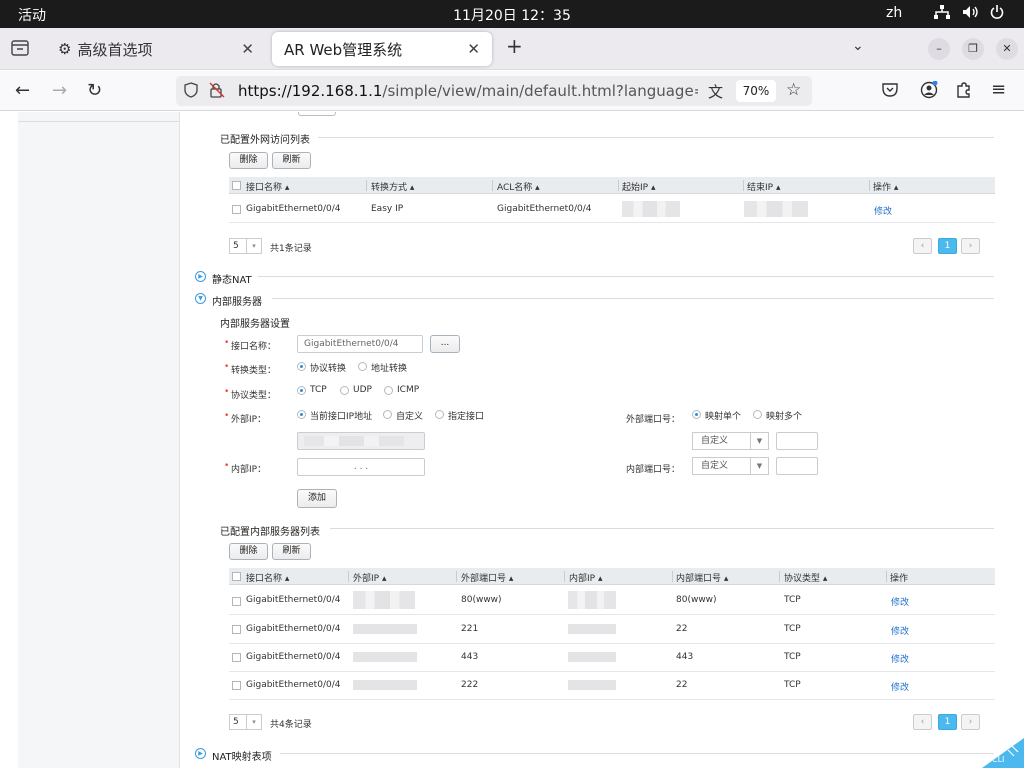 The height and width of the screenshot is (768, 1024). I want to click on ext-port-input, so click(797, 441).